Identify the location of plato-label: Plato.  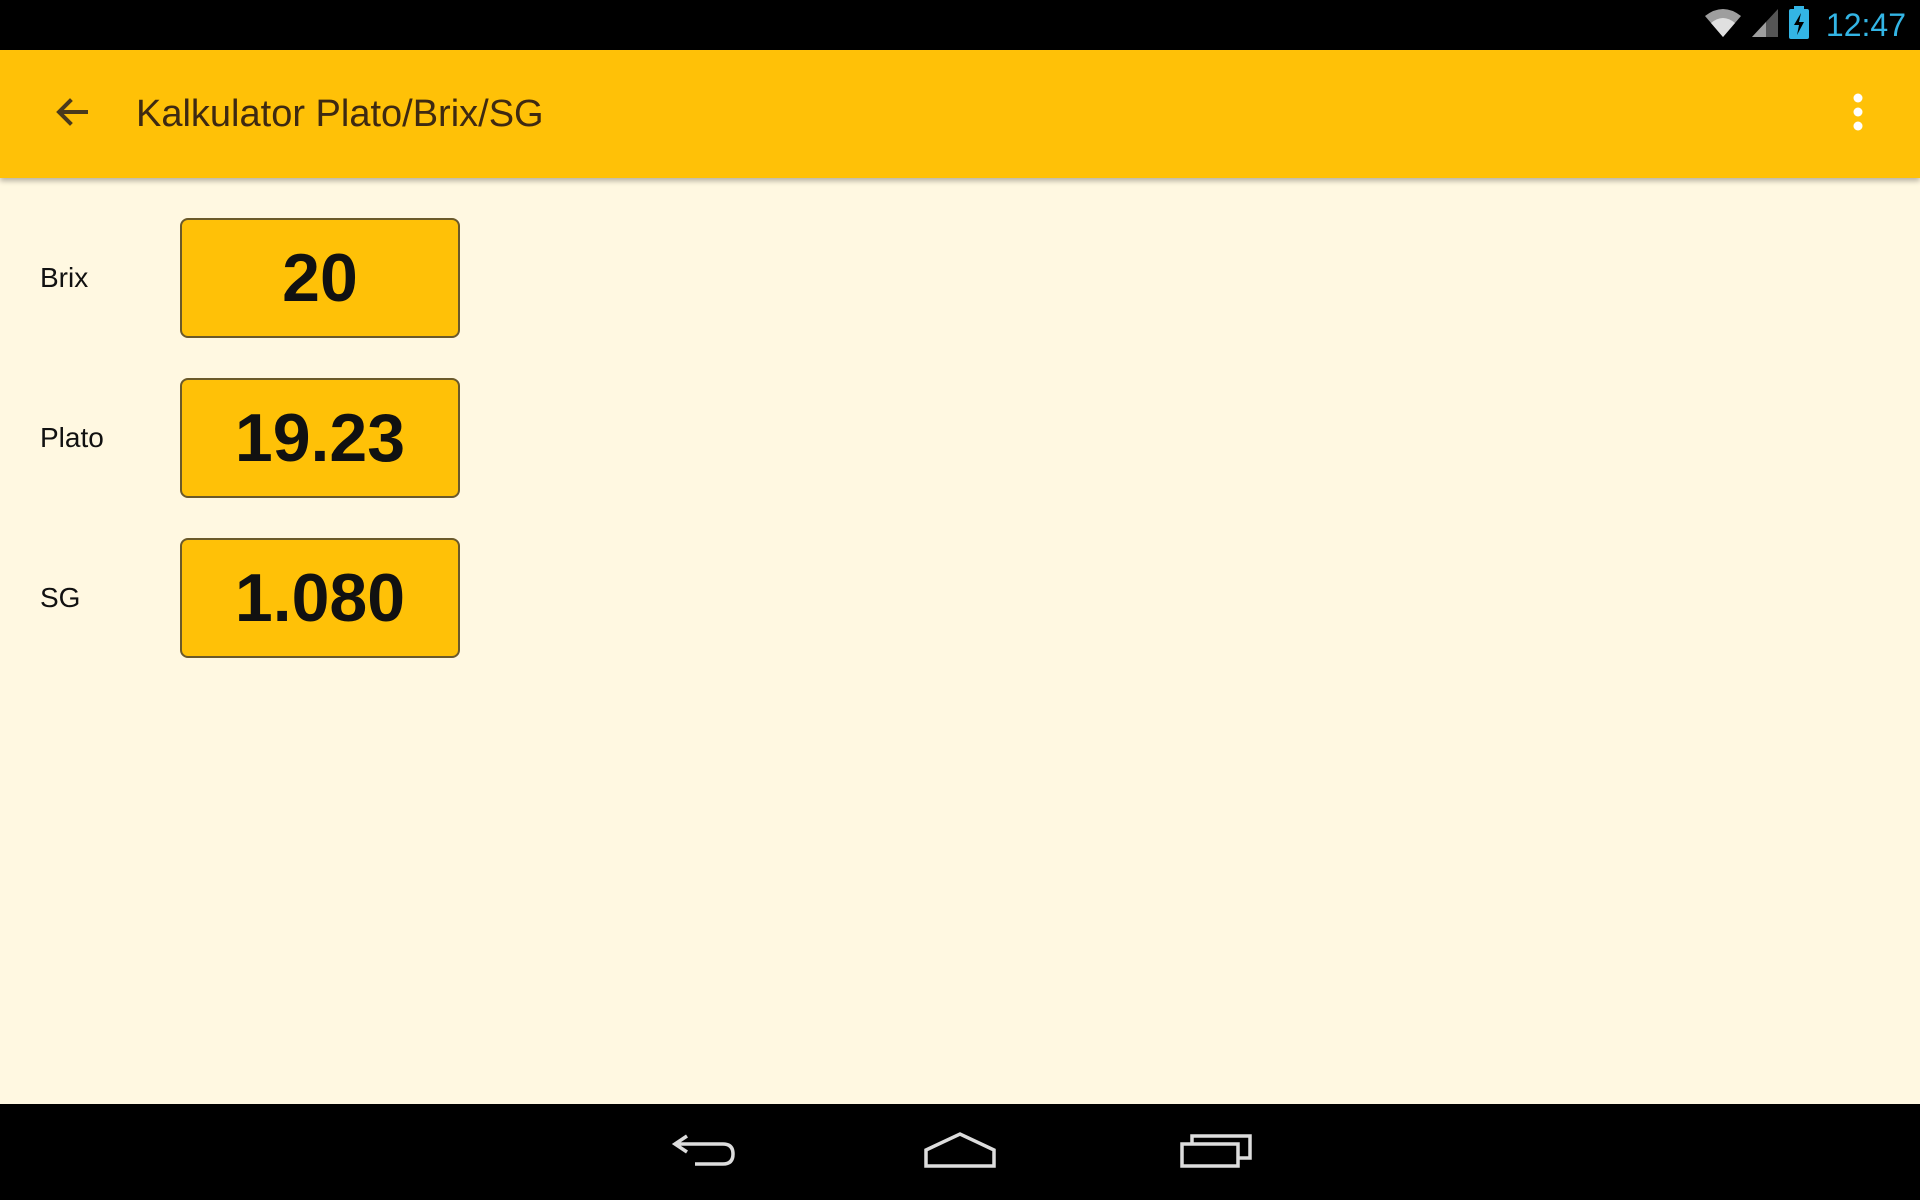
(72, 437).